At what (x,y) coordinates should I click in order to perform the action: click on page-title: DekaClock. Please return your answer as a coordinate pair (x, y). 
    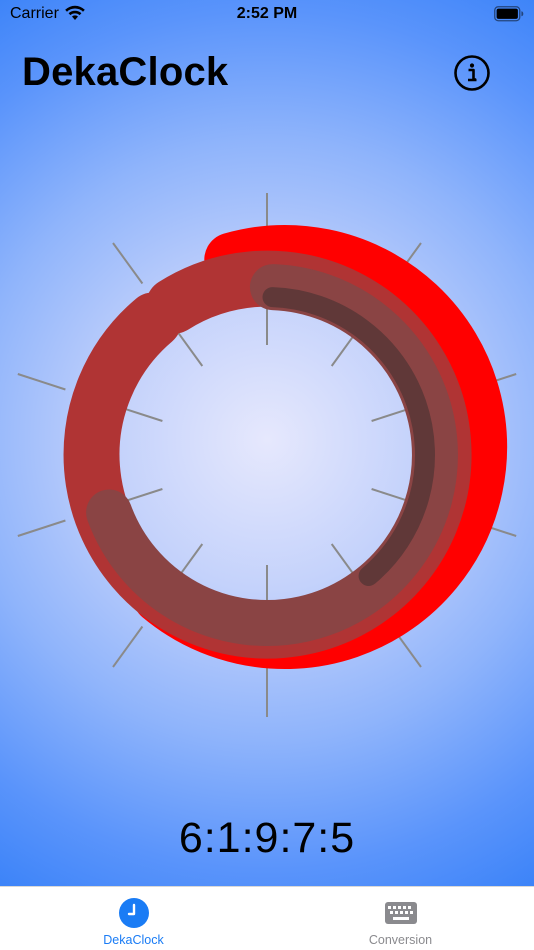
    Looking at the image, I should click on (125, 72).